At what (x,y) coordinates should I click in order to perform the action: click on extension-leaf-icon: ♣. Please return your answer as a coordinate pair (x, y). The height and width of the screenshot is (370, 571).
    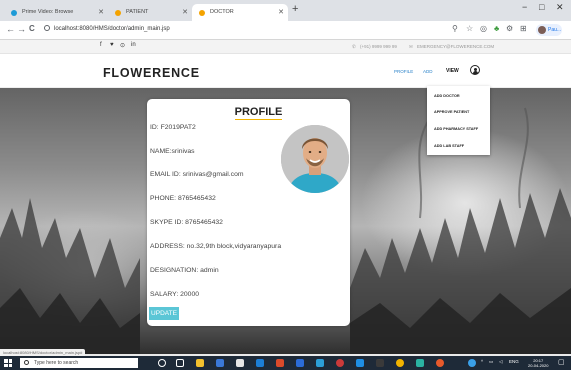
    Looking at the image, I should click on (496, 28).